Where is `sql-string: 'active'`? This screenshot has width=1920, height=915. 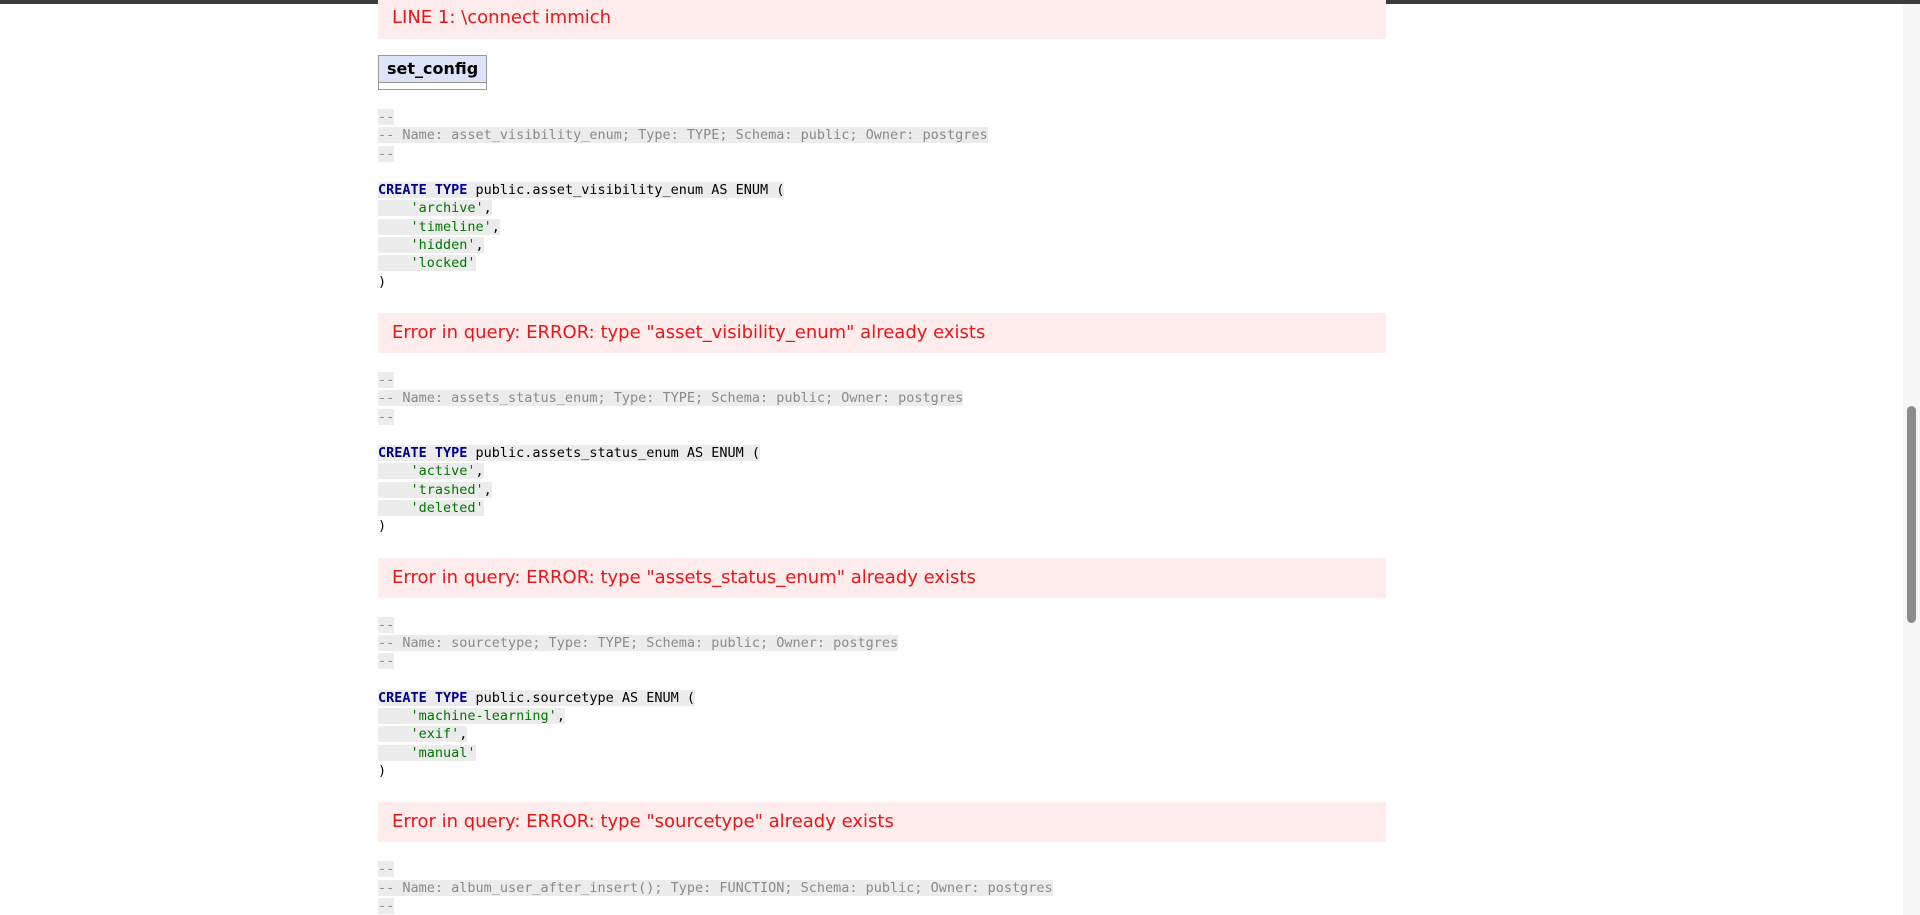 sql-string: 'active' is located at coordinates (443, 471).